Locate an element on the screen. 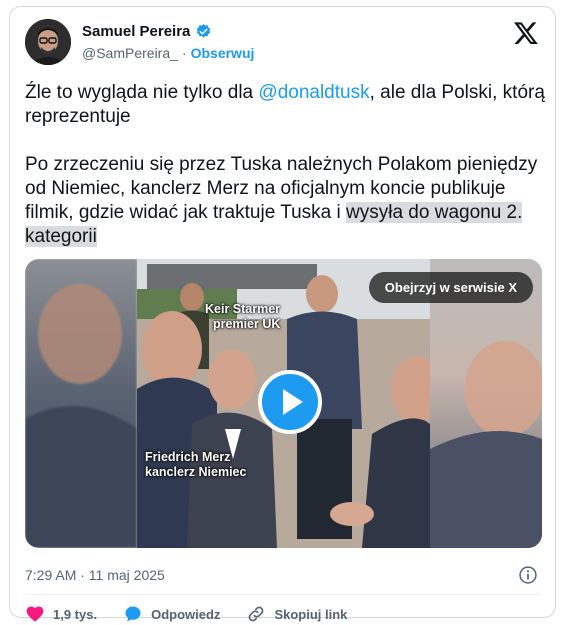 The height and width of the screenshot is (625, 570). view-on-x-button: Obejrzyj w serwisie X is located at coordinates (450, 287).